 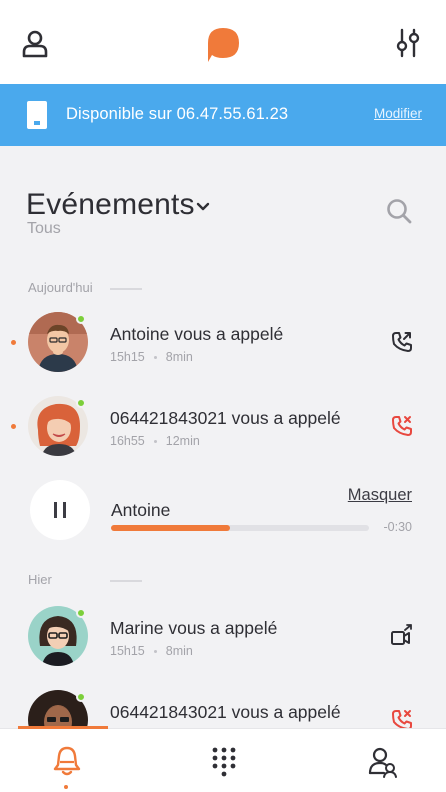 What do you see at coordinates (37, 115) in the screenshot?
I see `mobile-phone-icon` at bounding box center [37, 115].